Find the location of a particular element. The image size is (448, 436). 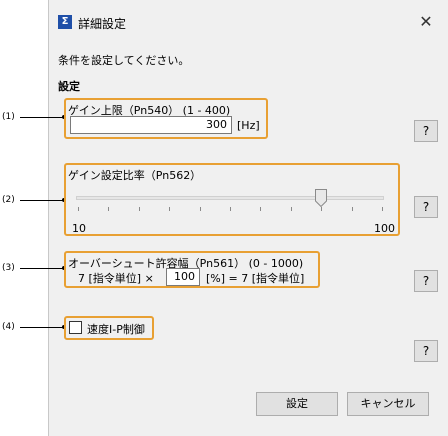

callout-label-4: (4) is located at coordinates (8, 327).